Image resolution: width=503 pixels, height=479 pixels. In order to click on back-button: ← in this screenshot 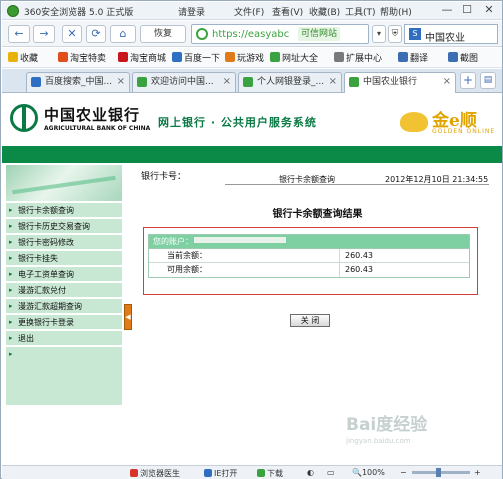, I will do `click(19, 34)`.